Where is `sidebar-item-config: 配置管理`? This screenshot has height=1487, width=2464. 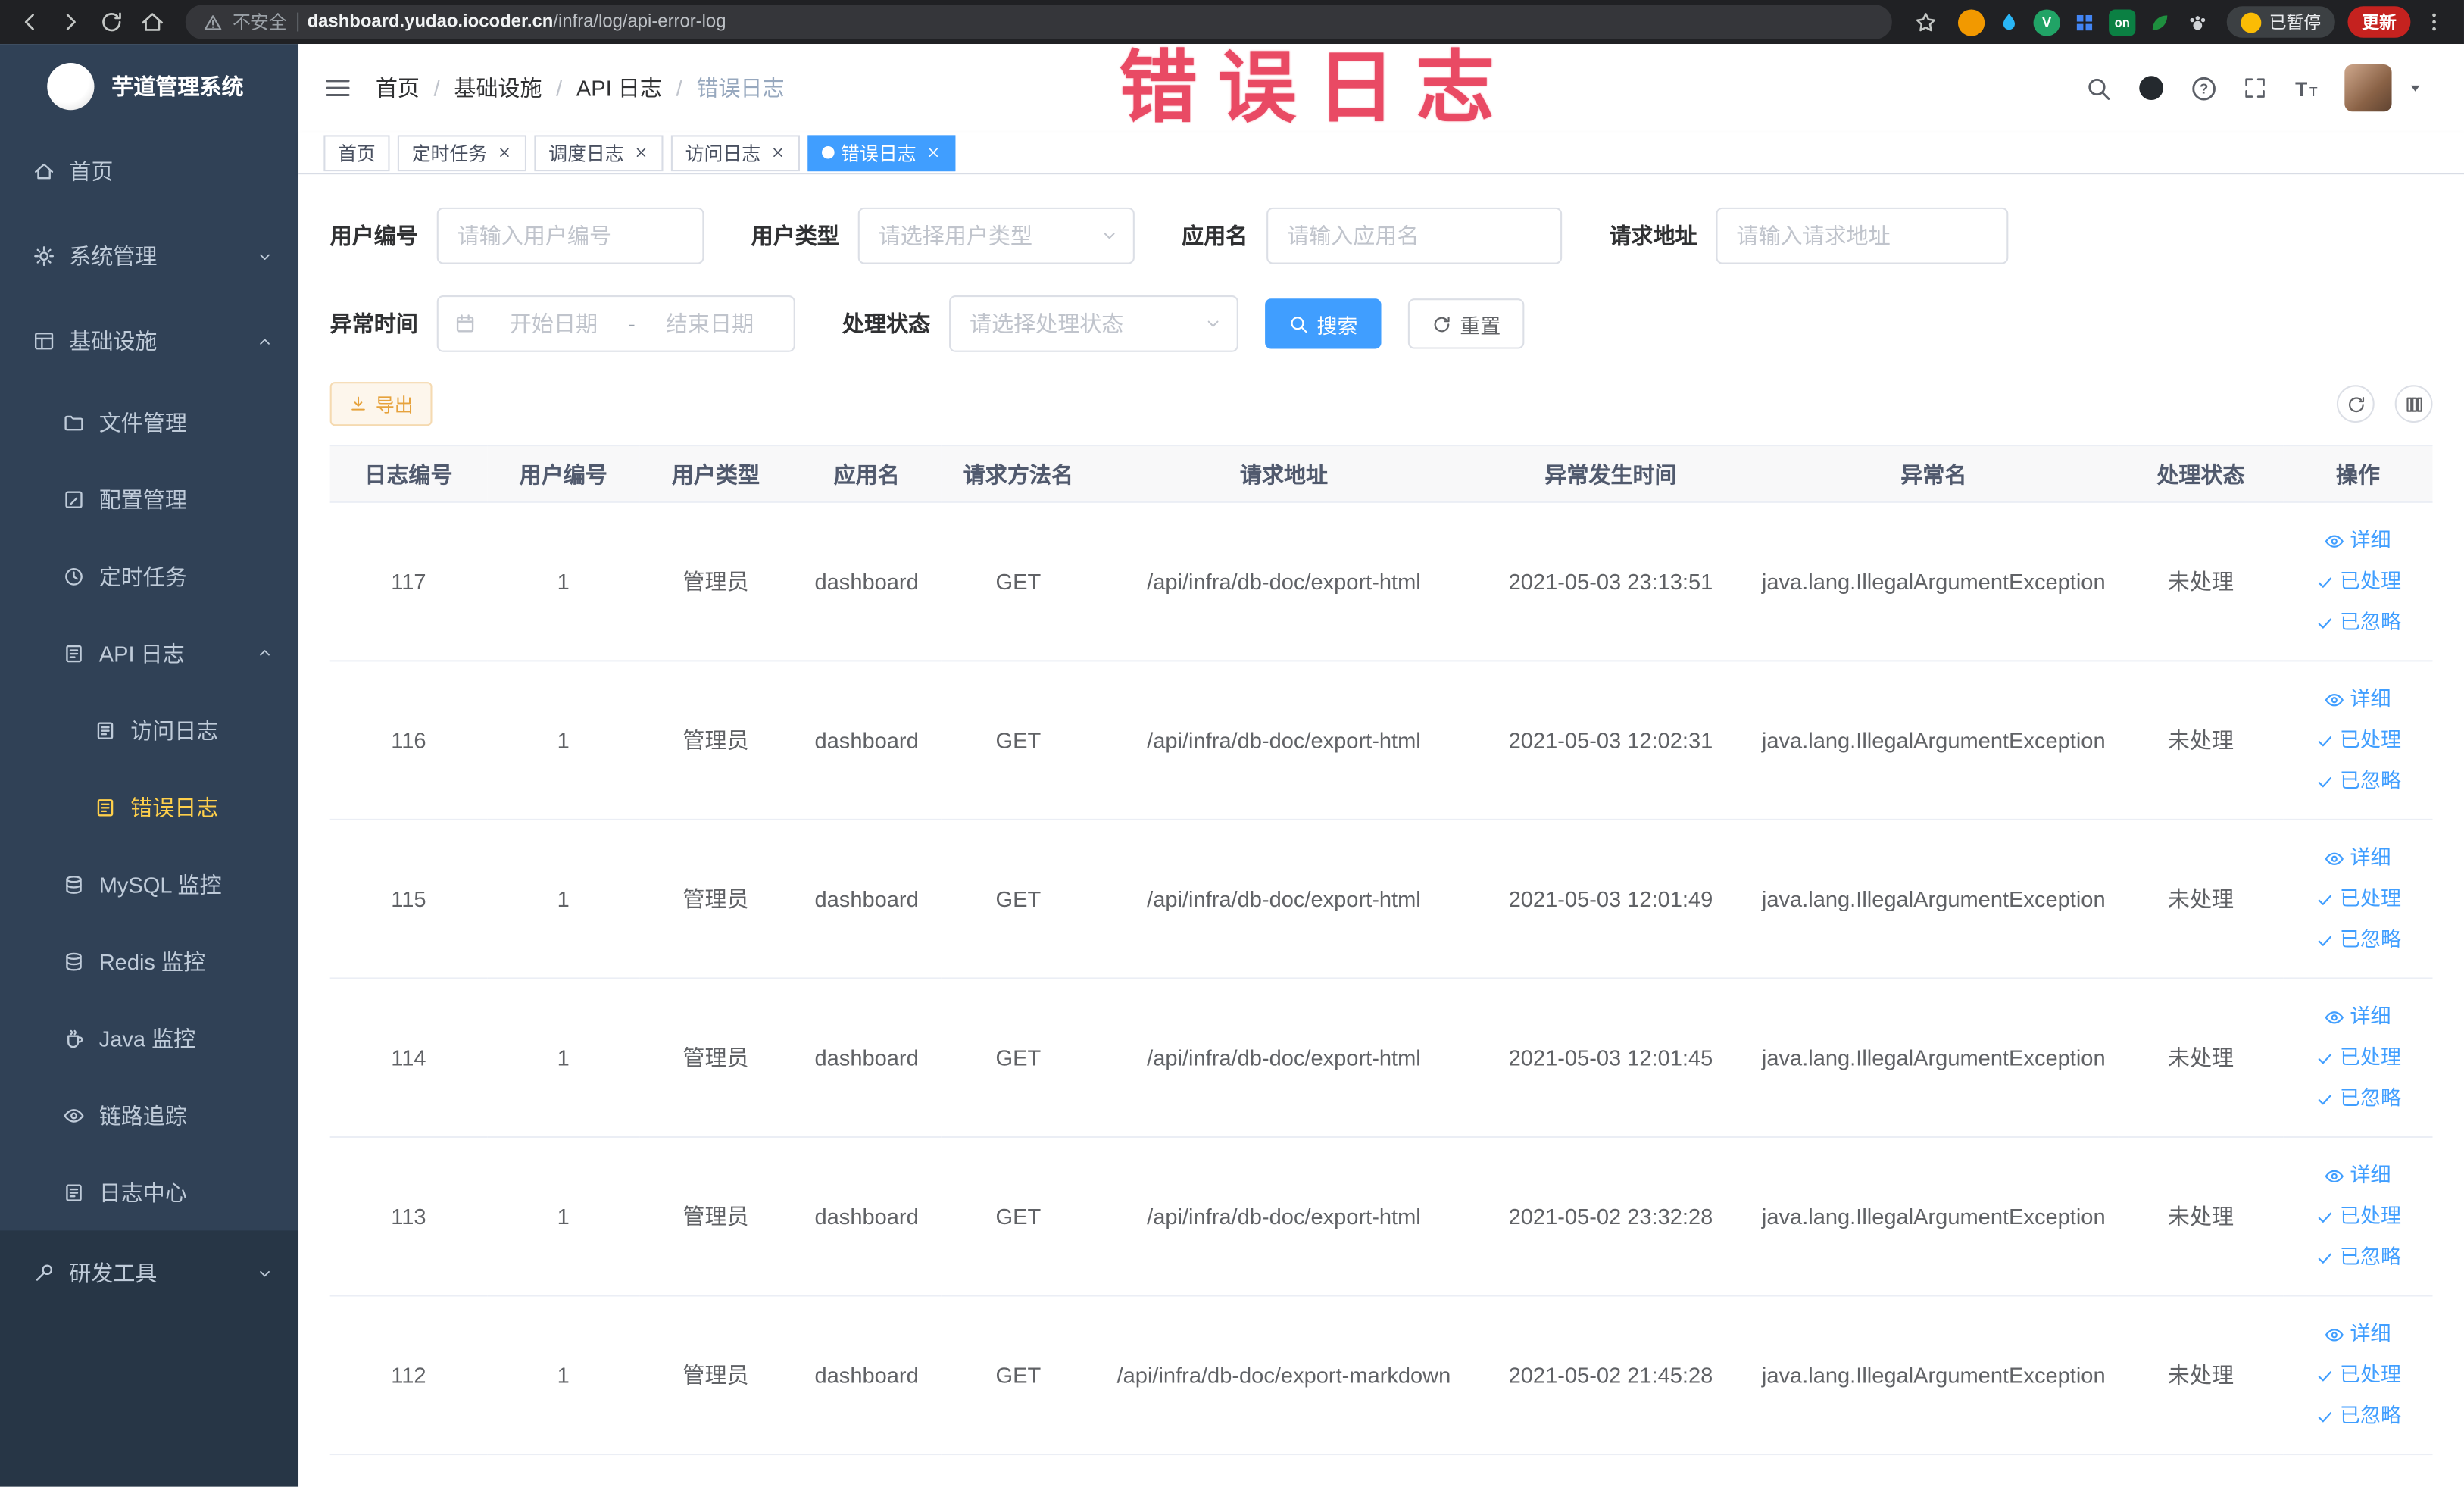
sidebar-item-config: 配置管理 is located at coordinates (149, 499).